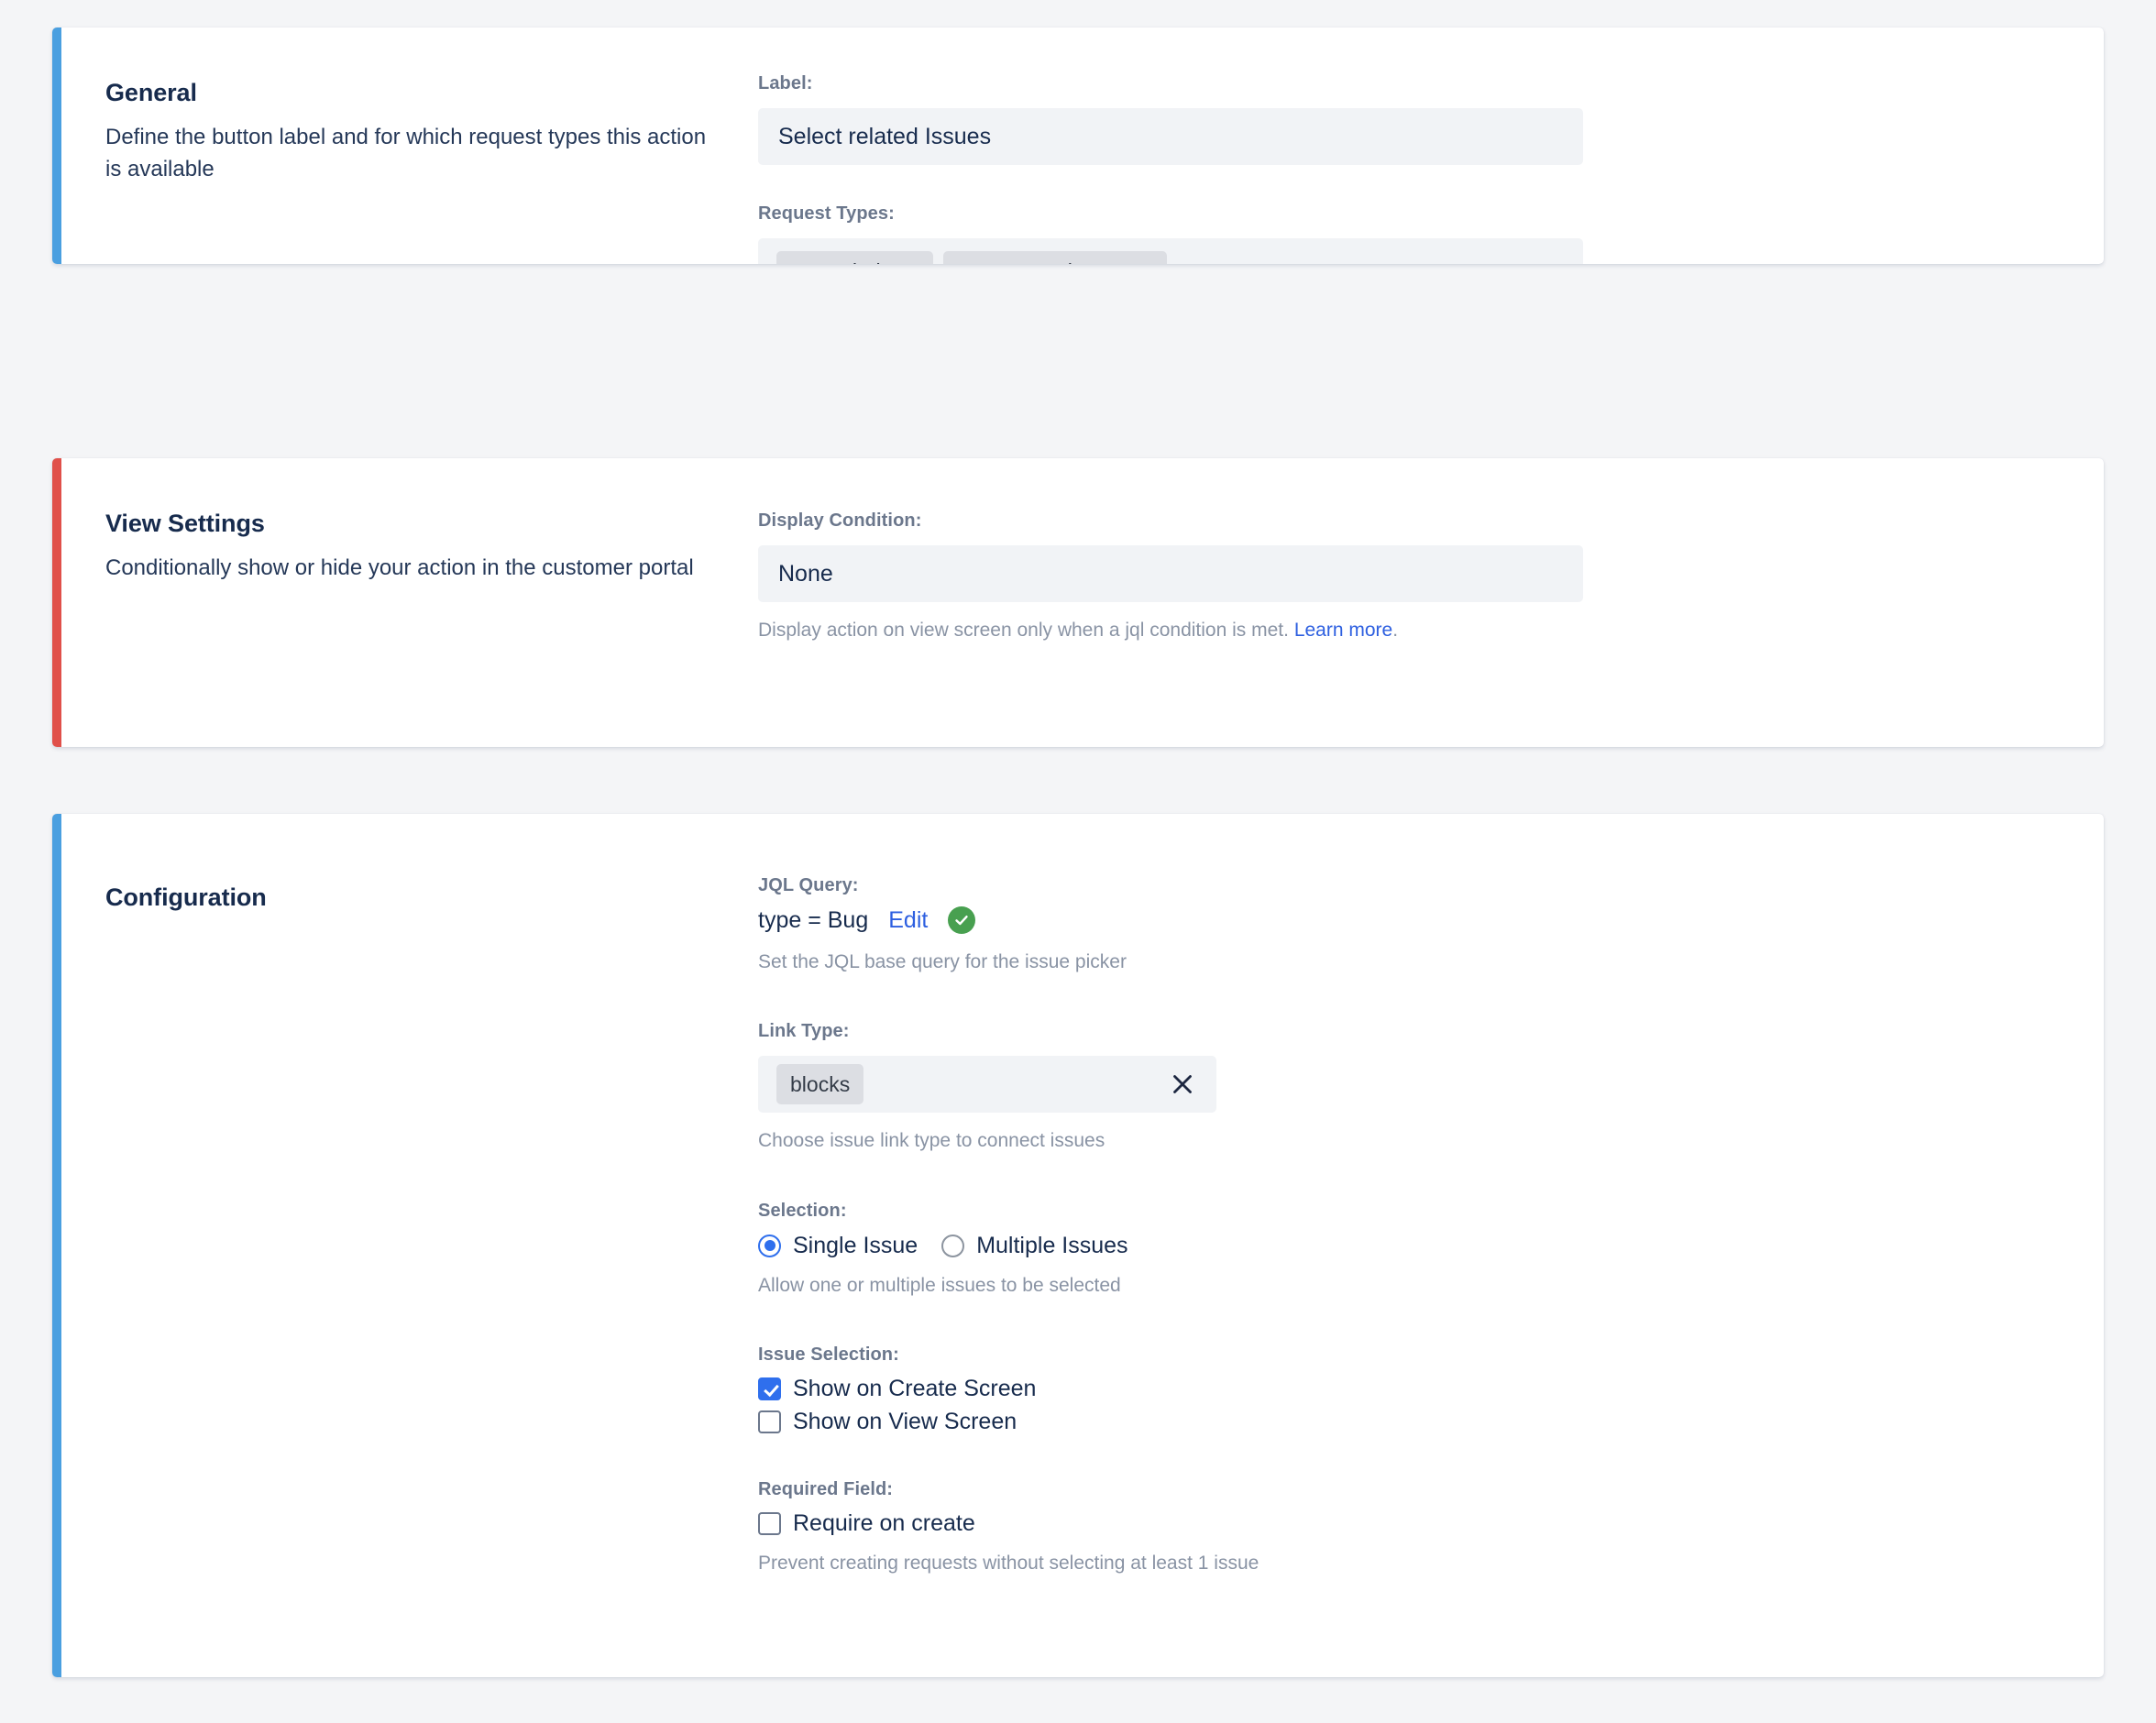 This screenshot has width=2156, height=1723. I want to click on chip-label: Get IT help, so click(840, 262).